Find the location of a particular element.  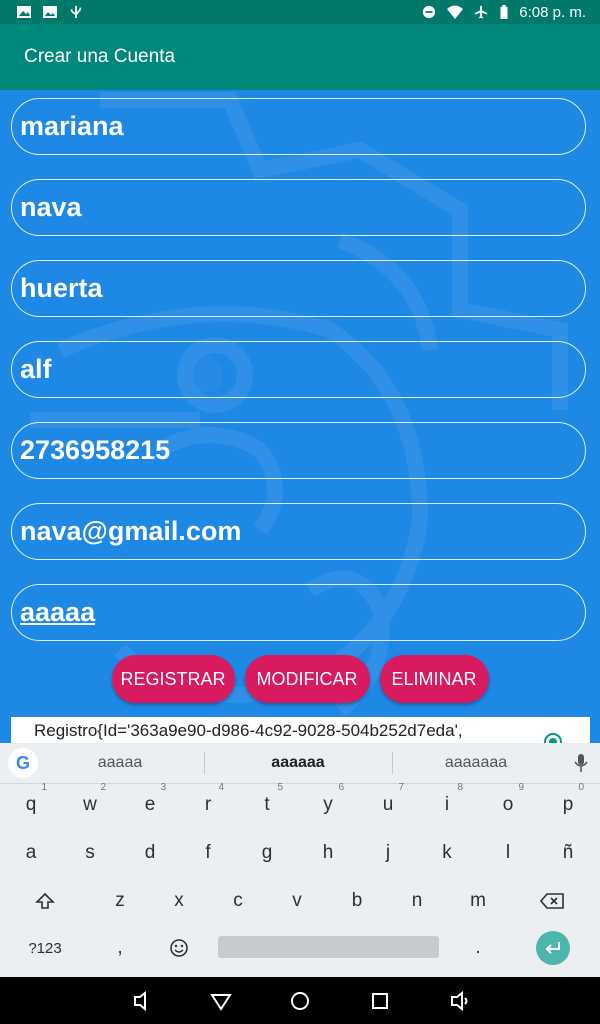

enter-key is located at coordinates (553, 948).